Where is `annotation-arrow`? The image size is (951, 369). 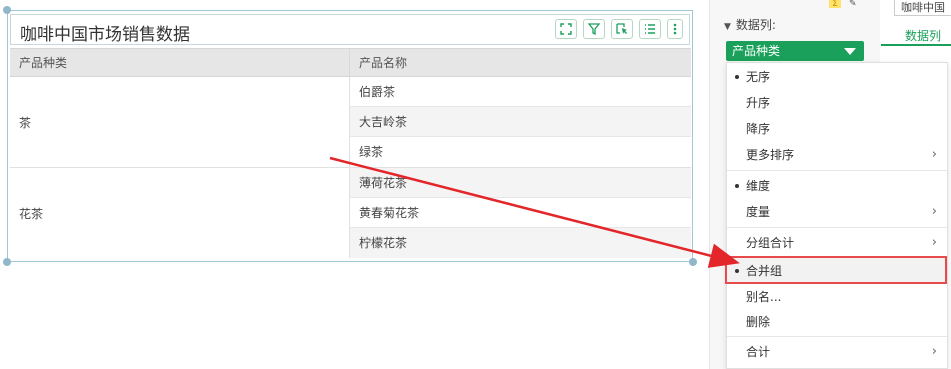
annotation-arrow is located at coordinates (534, 212).